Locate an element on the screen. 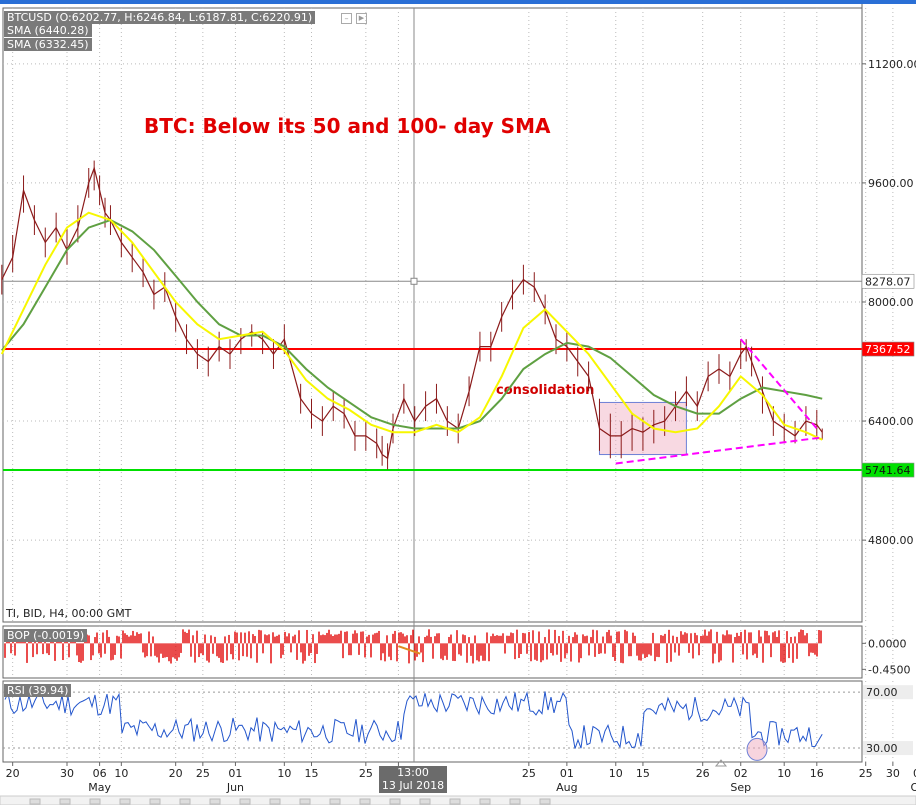 The width and height of the screenshot is (916, 805). month-label: Oct is located at coordinates (913, 787).